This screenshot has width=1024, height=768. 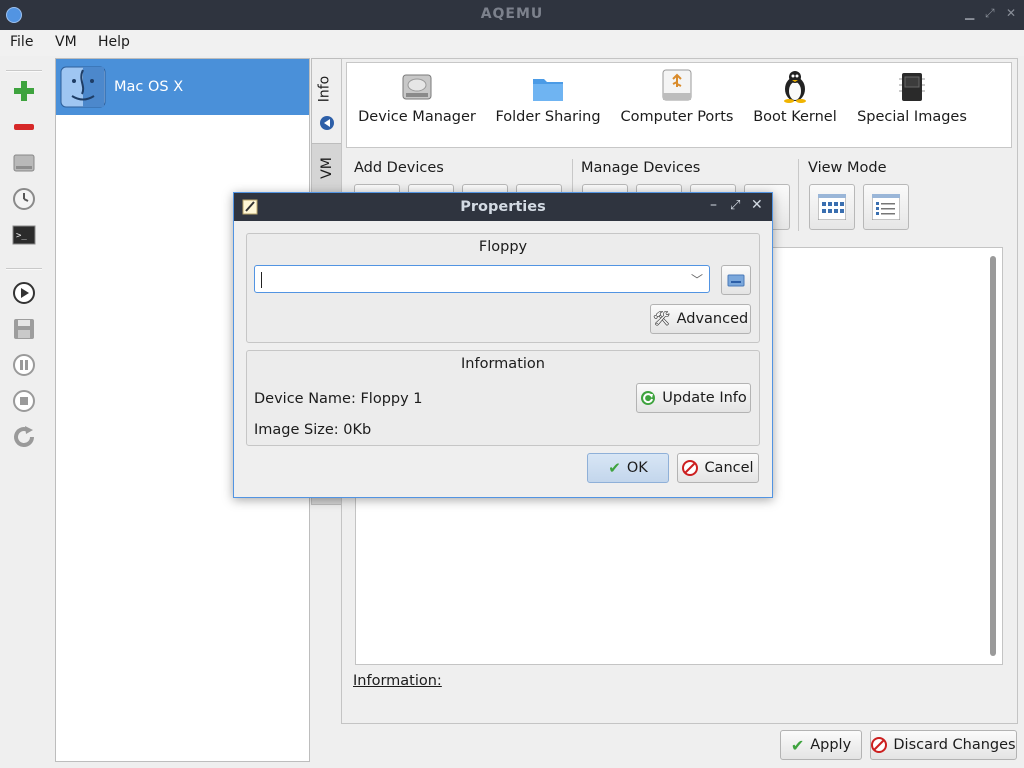 What do you see at coordinates (831, 745) in the screenshot?
I see `apply-label: Apply` at bounding box center [831, 745].